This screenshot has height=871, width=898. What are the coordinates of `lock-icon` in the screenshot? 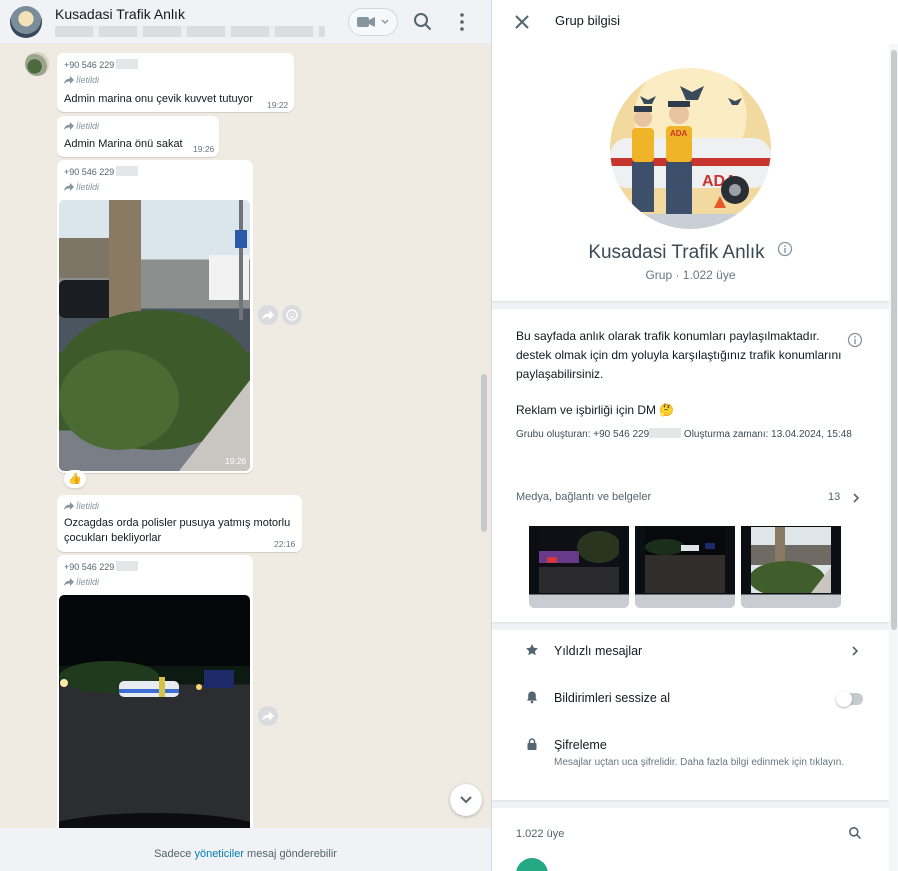 It's located at (532, 744).